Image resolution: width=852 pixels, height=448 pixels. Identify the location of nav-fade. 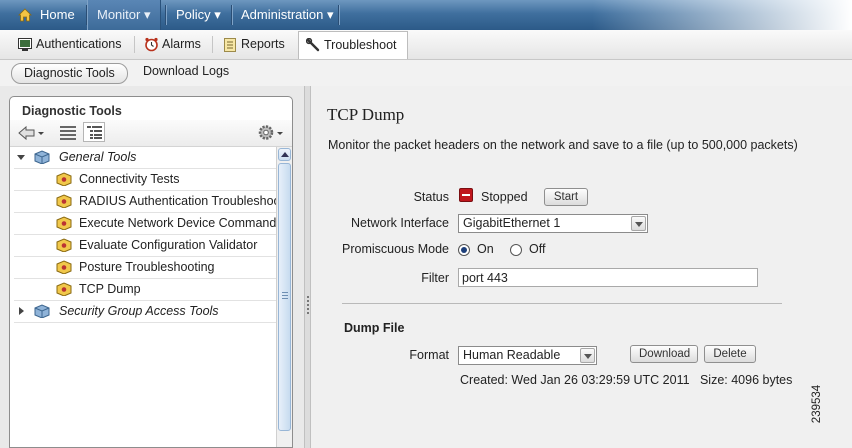
(722, 15).